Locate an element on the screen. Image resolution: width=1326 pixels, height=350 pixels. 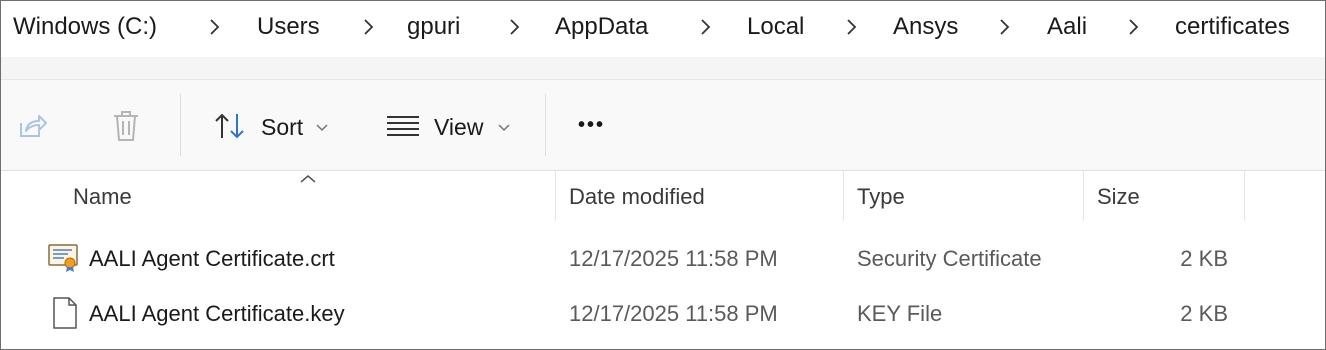
column-header: Name Date modified Type Size is located at coordinates (663, 196).